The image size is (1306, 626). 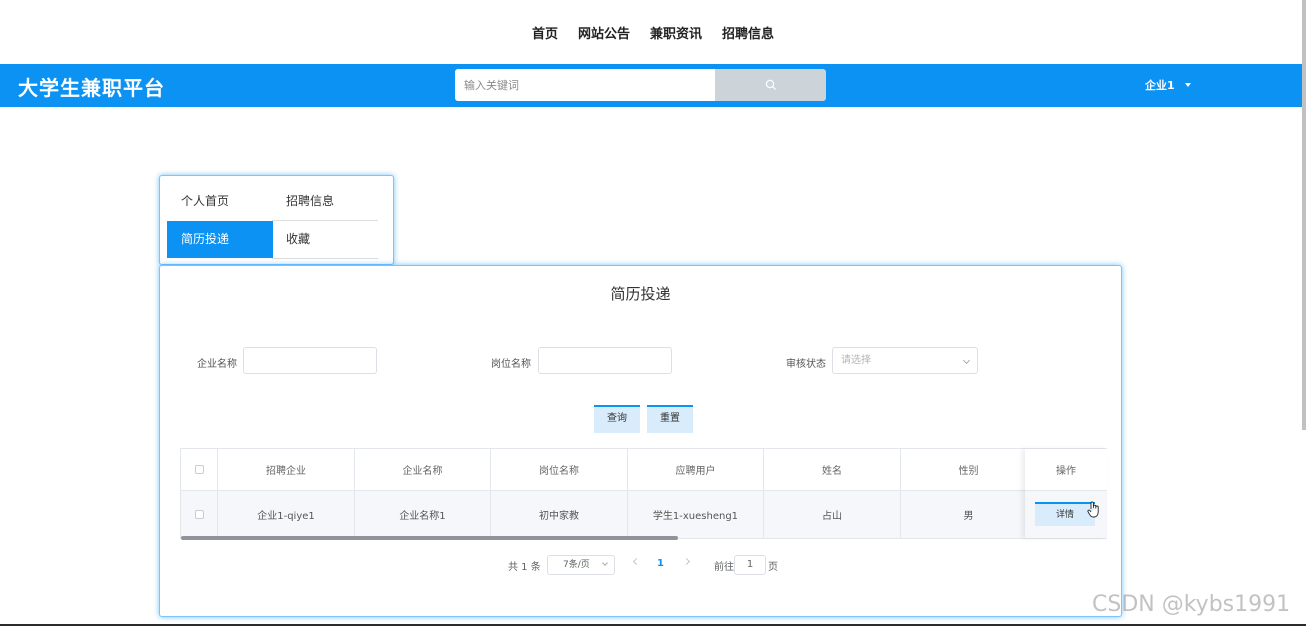 What do you see at coordinates (748, 32) in the screenshot?
I see `nav-recruitment-info: 招聘信息` at bounding box center [748, 32].